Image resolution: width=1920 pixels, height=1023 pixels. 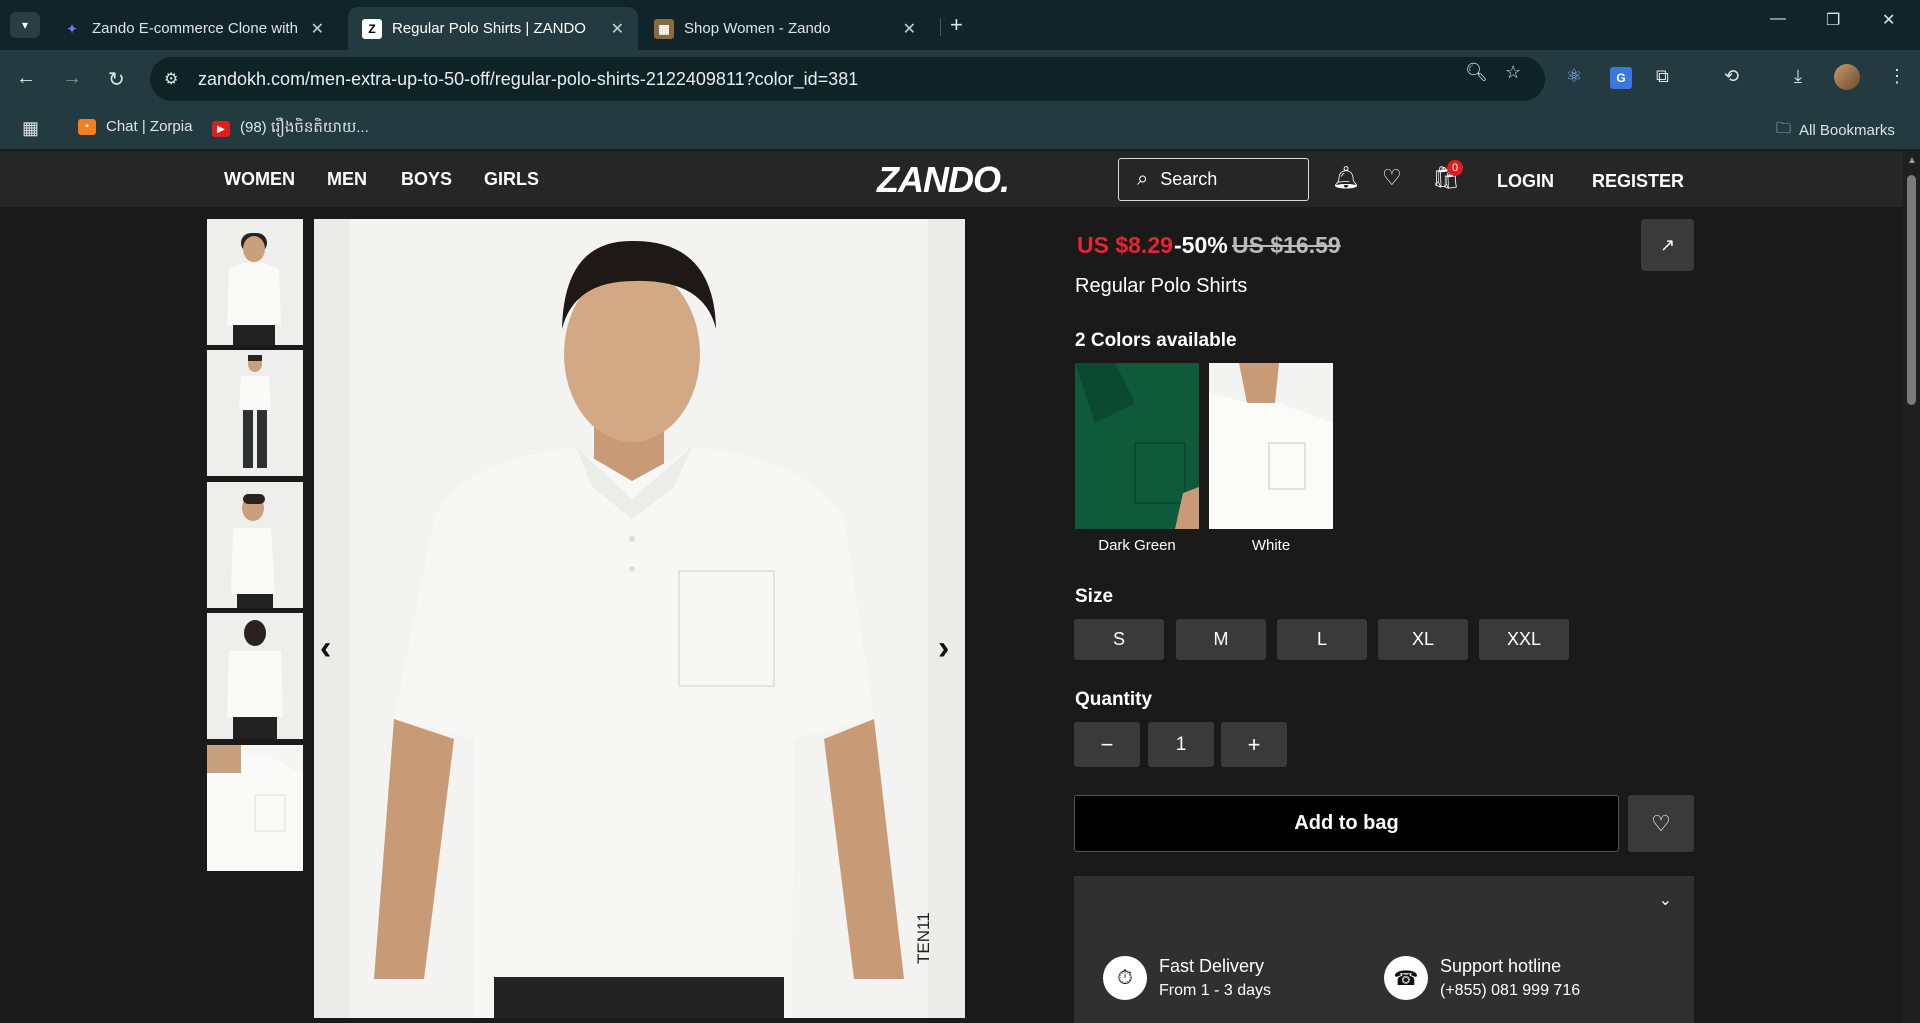 I want to click on minus-icon: −, so click(x=1107, y=744).